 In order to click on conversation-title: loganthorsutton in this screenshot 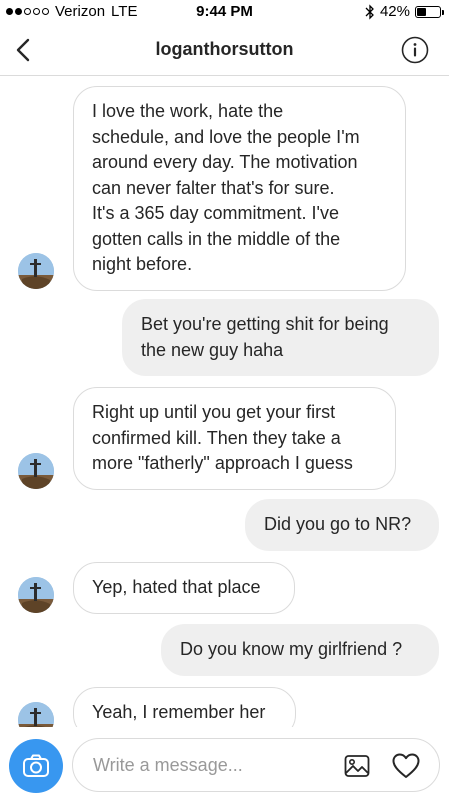, I will do `click(224, 49)`.